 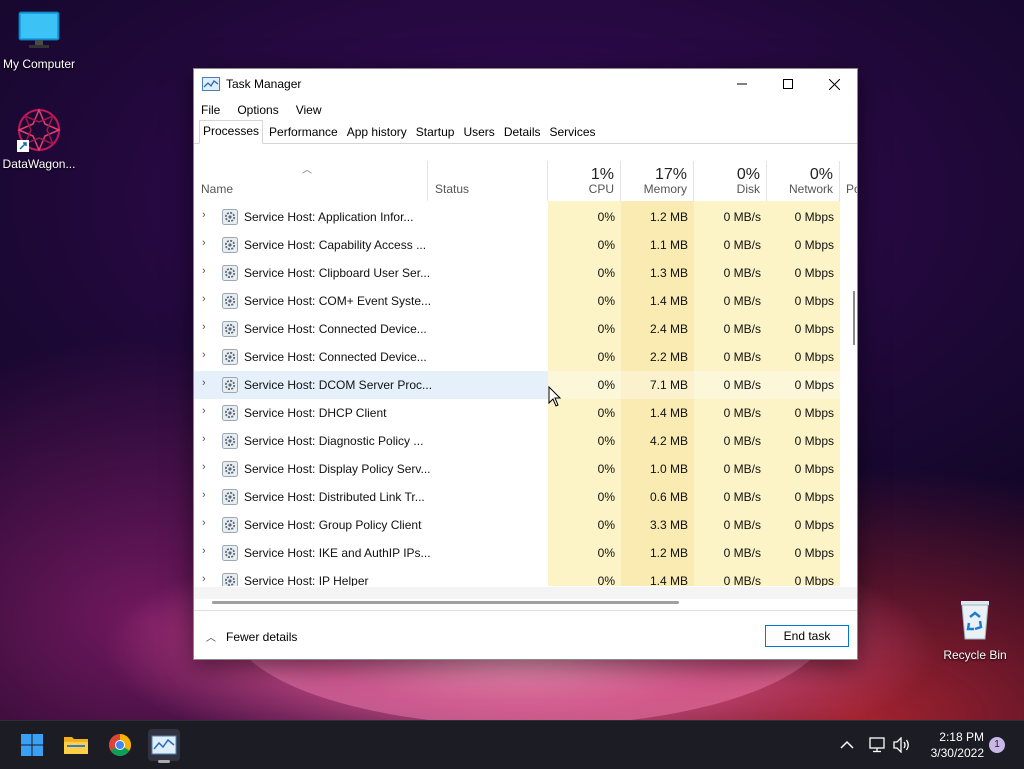 What do you see at coordinates (251, 637) in the screenshot?
I see `fewer-details-button: ︿ Fewer details` at bounding box center [251, 637].